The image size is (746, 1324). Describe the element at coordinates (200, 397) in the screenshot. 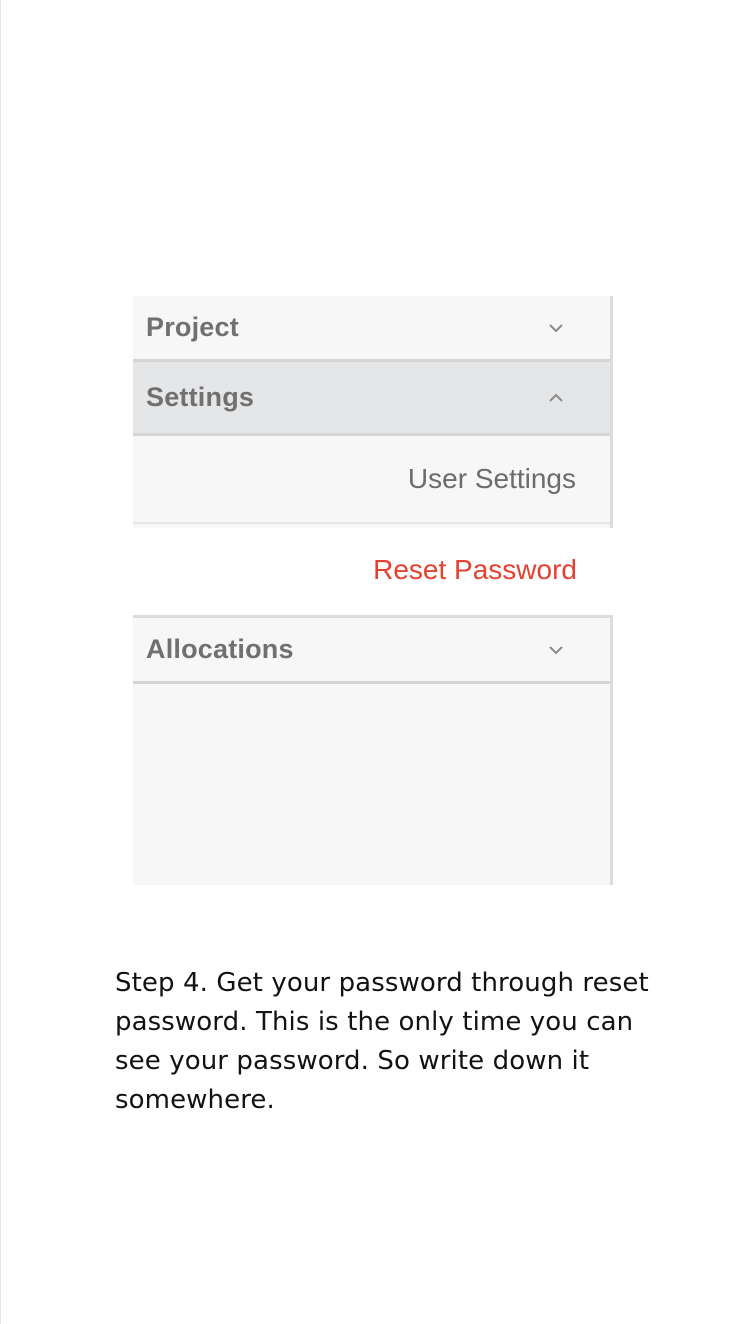

I see `accordion-settings-label: Settings` at that location.